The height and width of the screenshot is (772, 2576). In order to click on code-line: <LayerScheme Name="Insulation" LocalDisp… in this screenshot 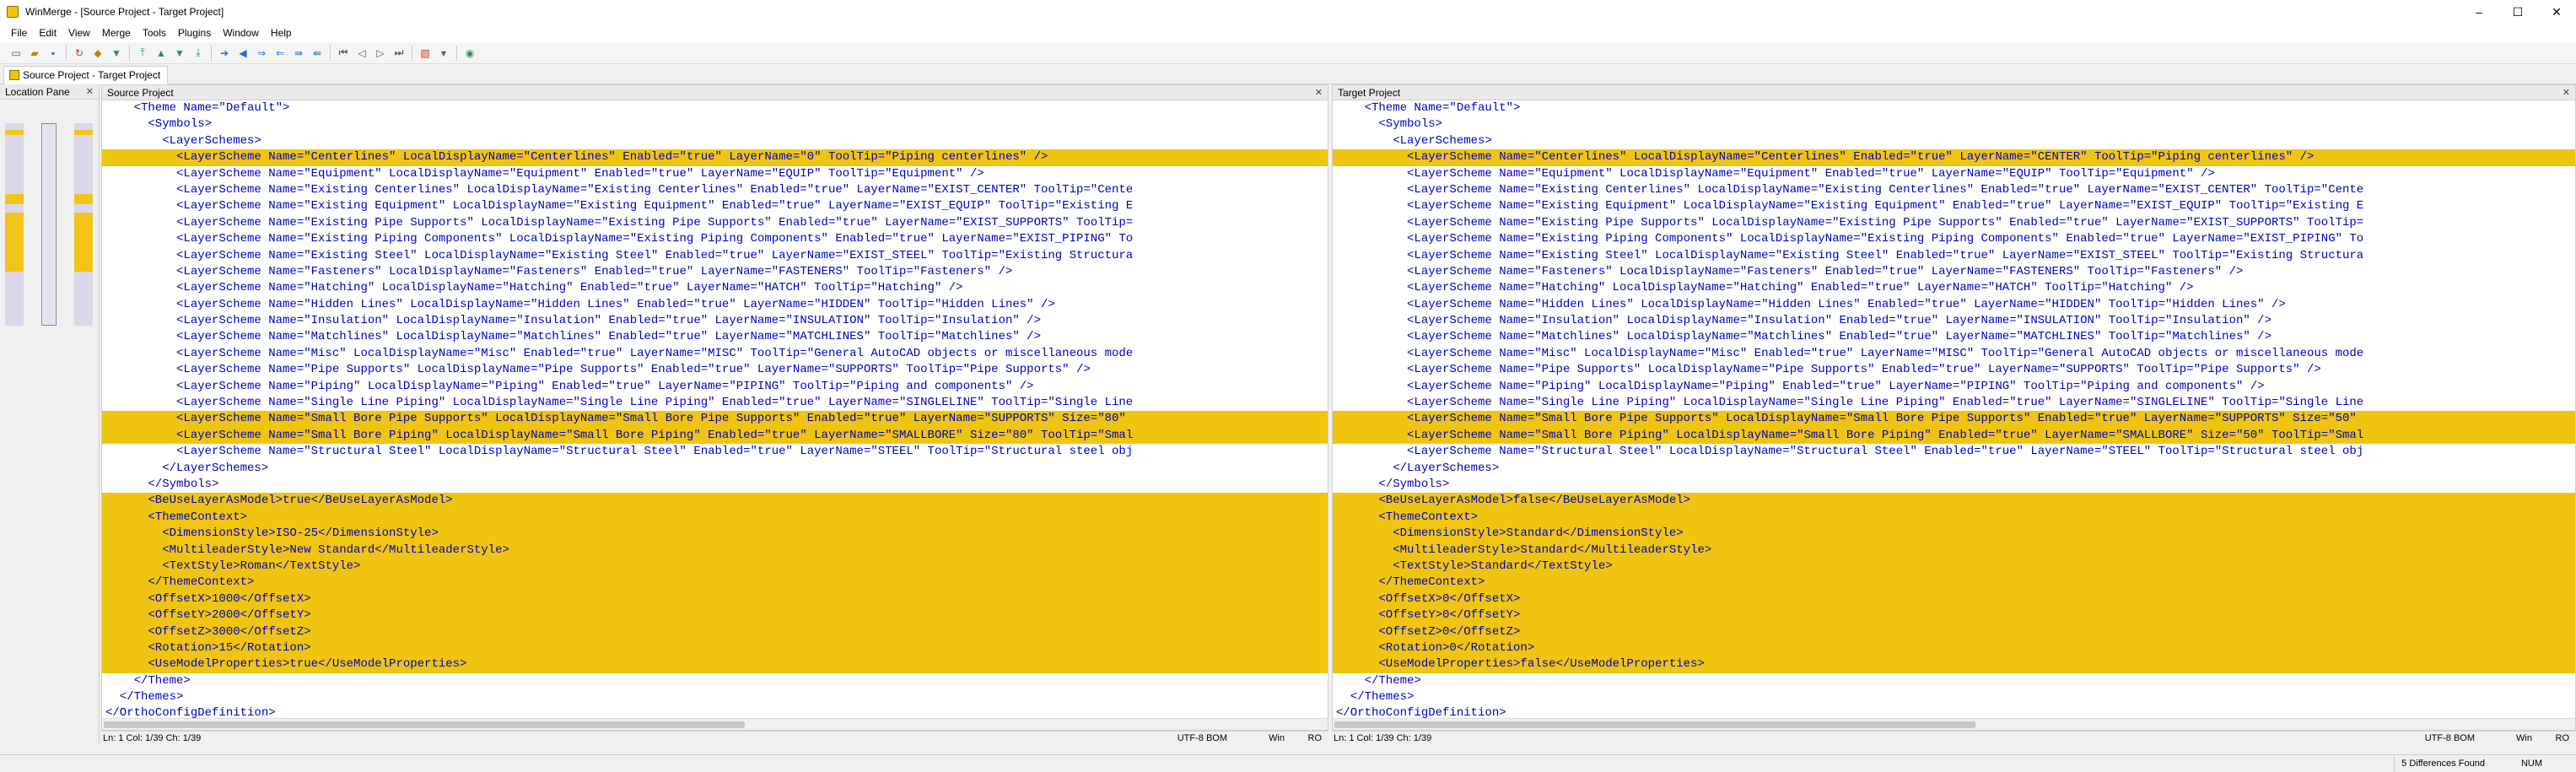, I will do `click(715, 321)`.